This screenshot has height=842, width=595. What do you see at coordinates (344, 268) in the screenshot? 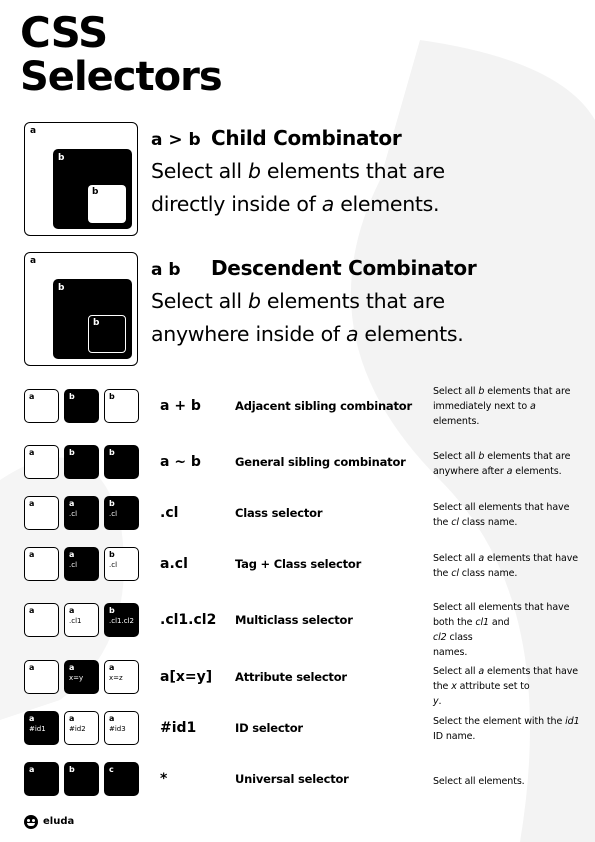
I see `selector-name: Descendent Combinator` at bounding box center [344, 268].